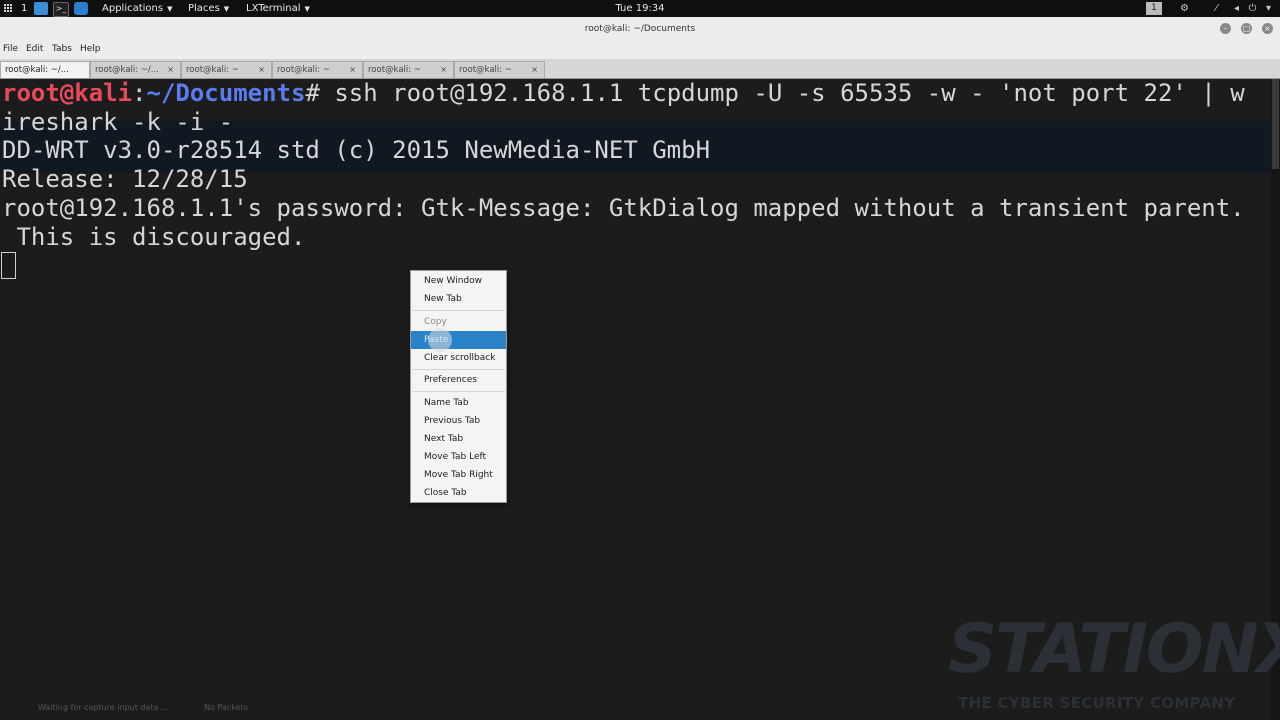 The height and width of the screenshot is (720, 1280). What do you see at coordinates (1154, 8) in the screenshot?
I see `workspace-badge: 1` at bounding box center [1154, 8].